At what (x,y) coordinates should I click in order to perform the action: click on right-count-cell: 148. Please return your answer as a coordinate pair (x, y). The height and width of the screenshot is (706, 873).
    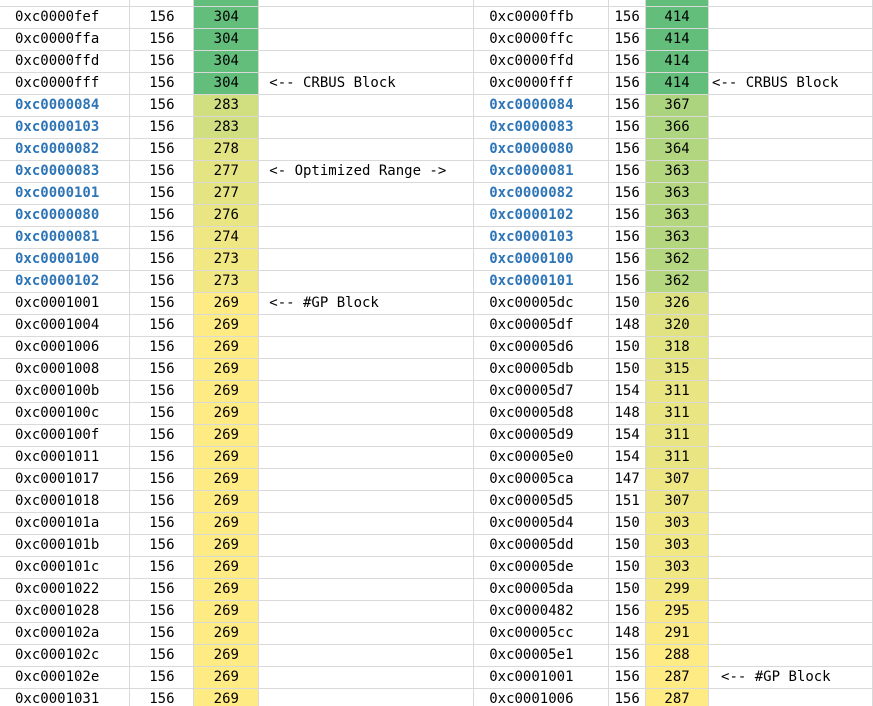
    Looking at the image, I should click on (627, 325).